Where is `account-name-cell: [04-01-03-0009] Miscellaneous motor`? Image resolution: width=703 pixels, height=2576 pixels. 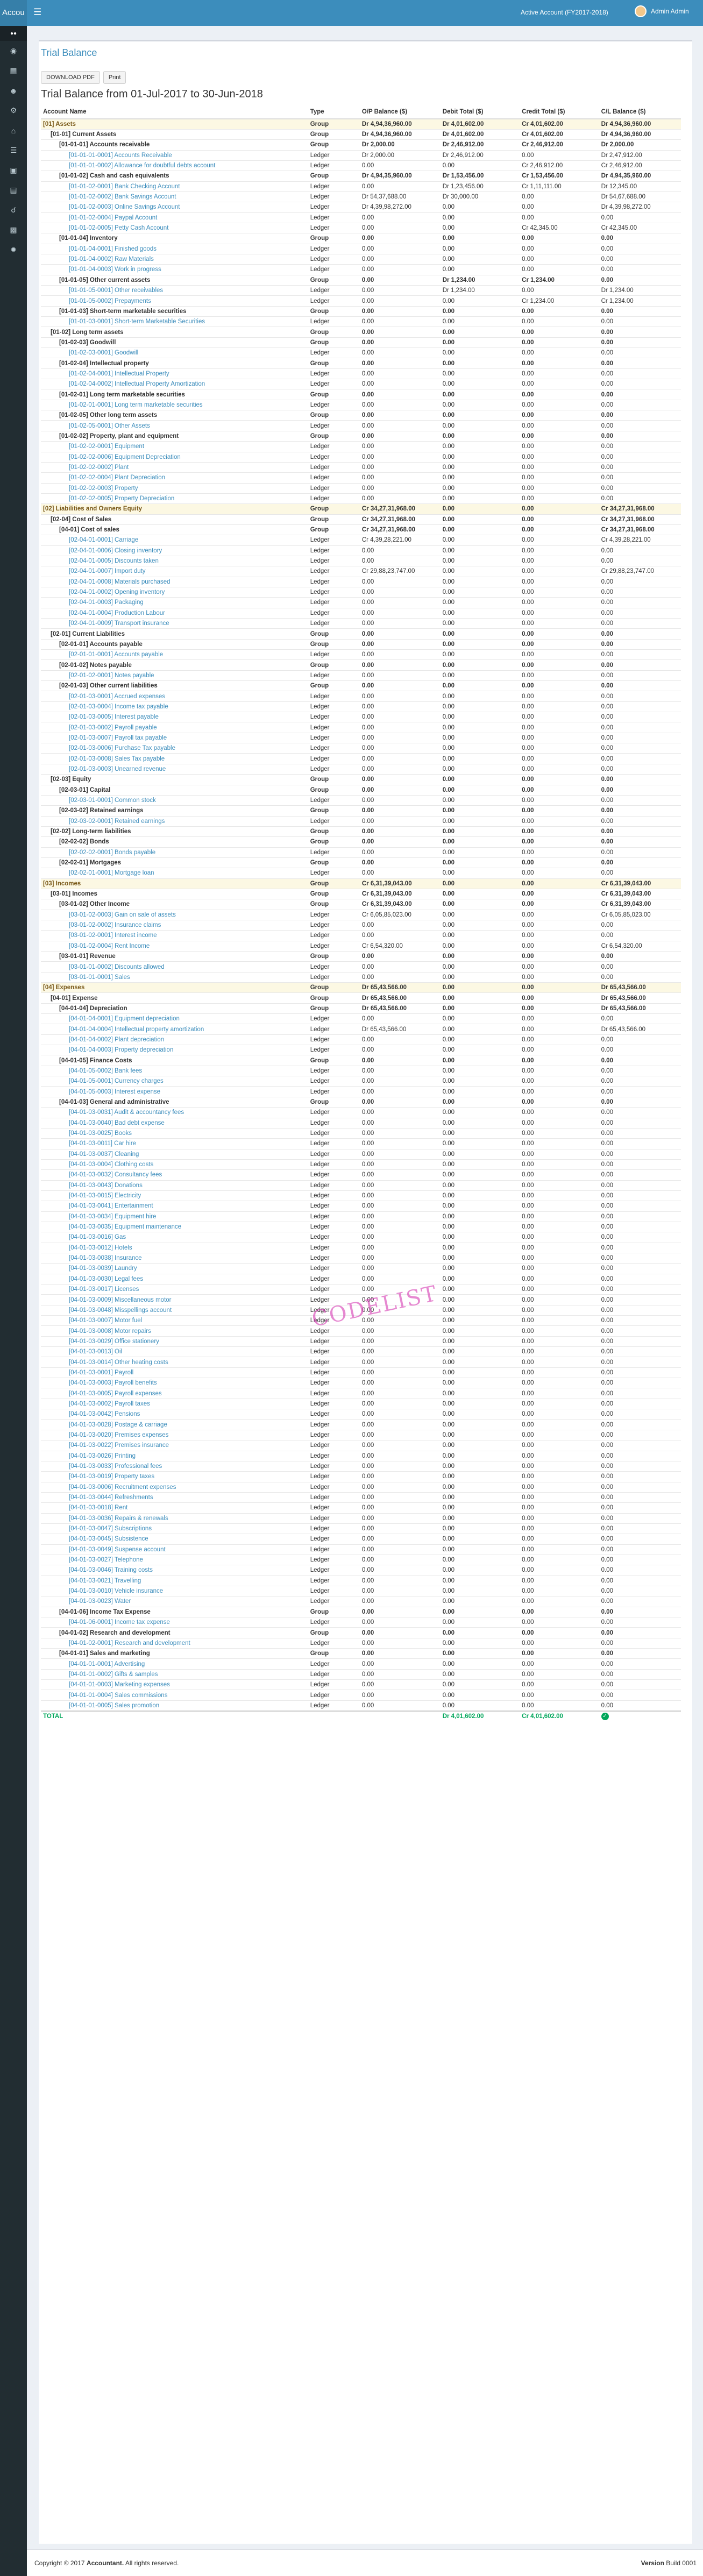
account-name-cell: [04-01-03-0009] Miscellaneous motor is located at coordinates (174, 1299).